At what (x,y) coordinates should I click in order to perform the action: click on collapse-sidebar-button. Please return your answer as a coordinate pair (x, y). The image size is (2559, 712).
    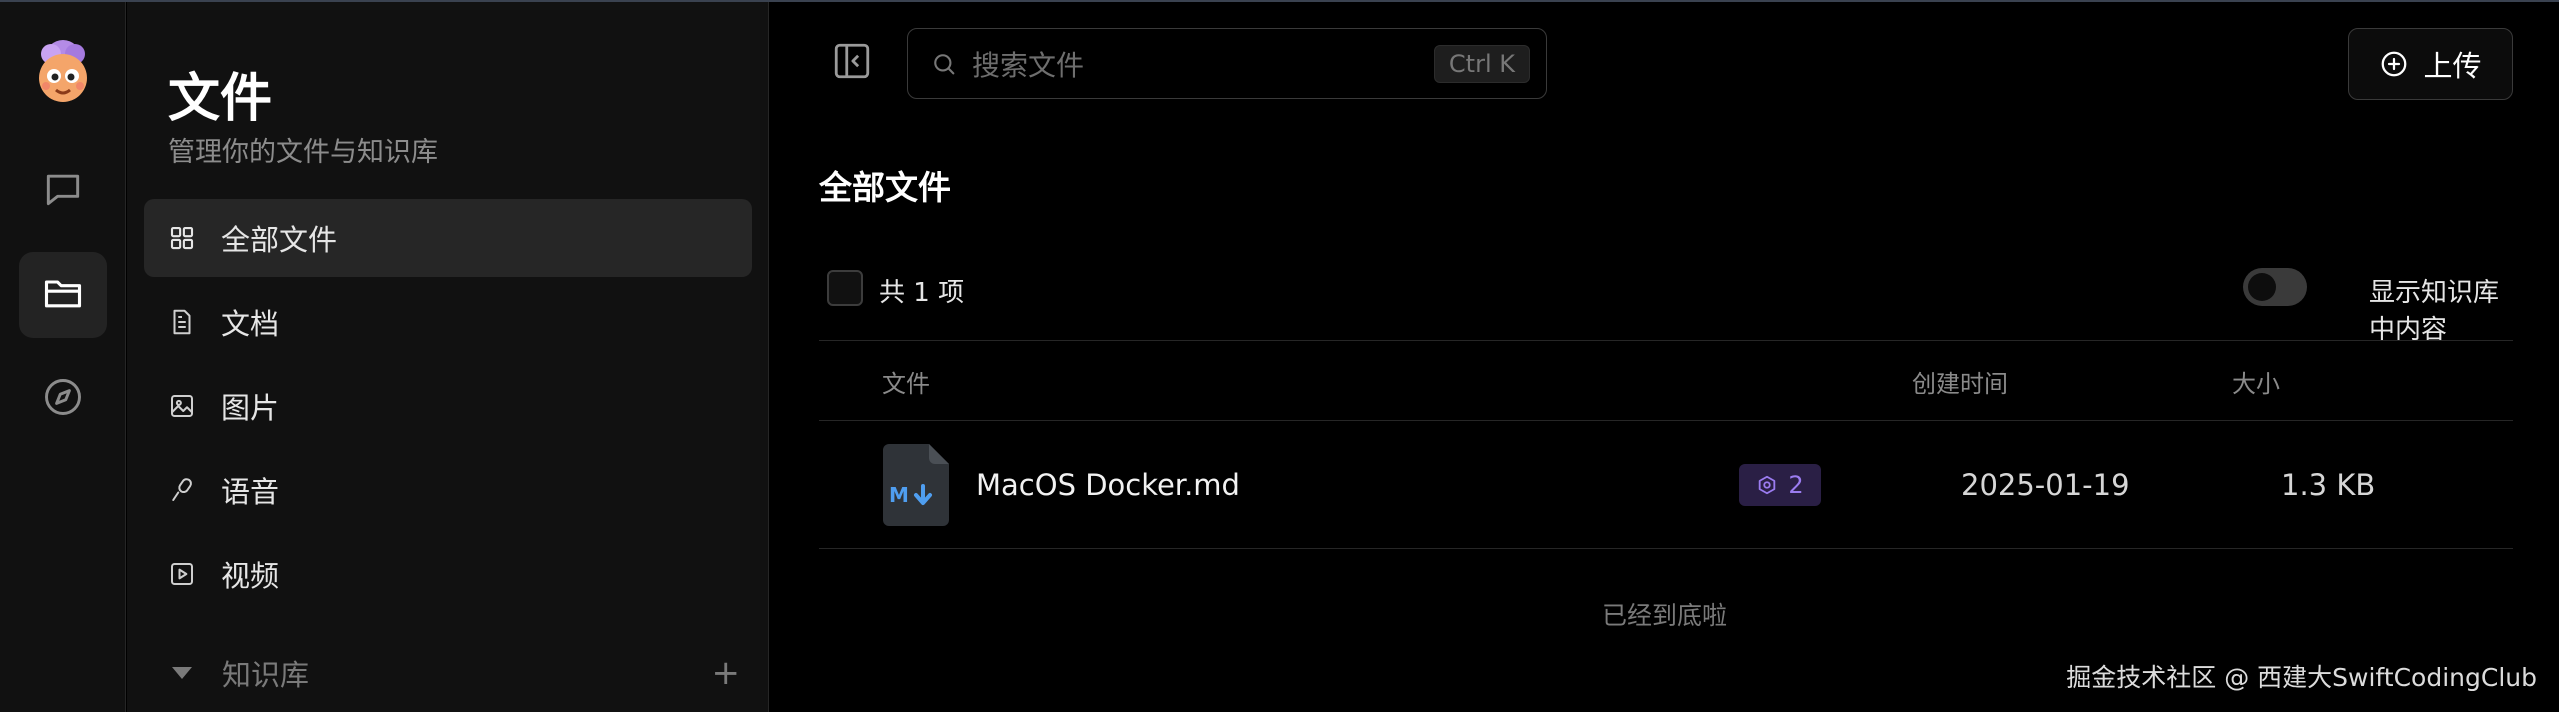
    Looking at the image, I should click on (852, 61).